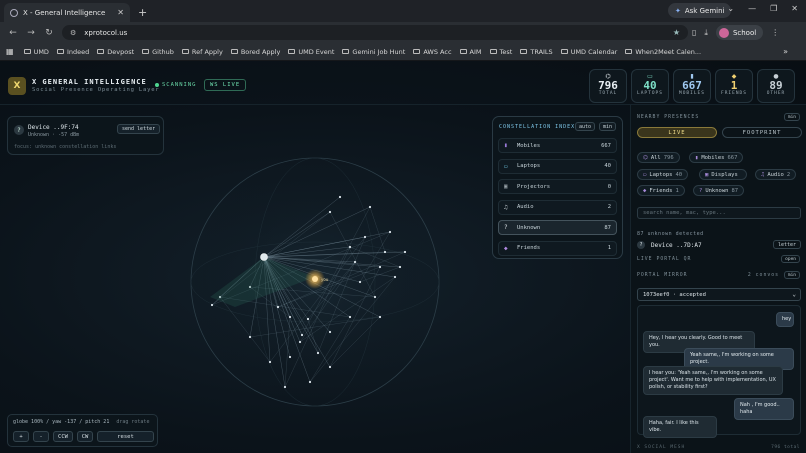 Image resolution: width=806 pixels, height=453 pixels. Describe the element at coordinates (470, 52) in the screenshot. I see `bookmark-item: AIM` at that location.